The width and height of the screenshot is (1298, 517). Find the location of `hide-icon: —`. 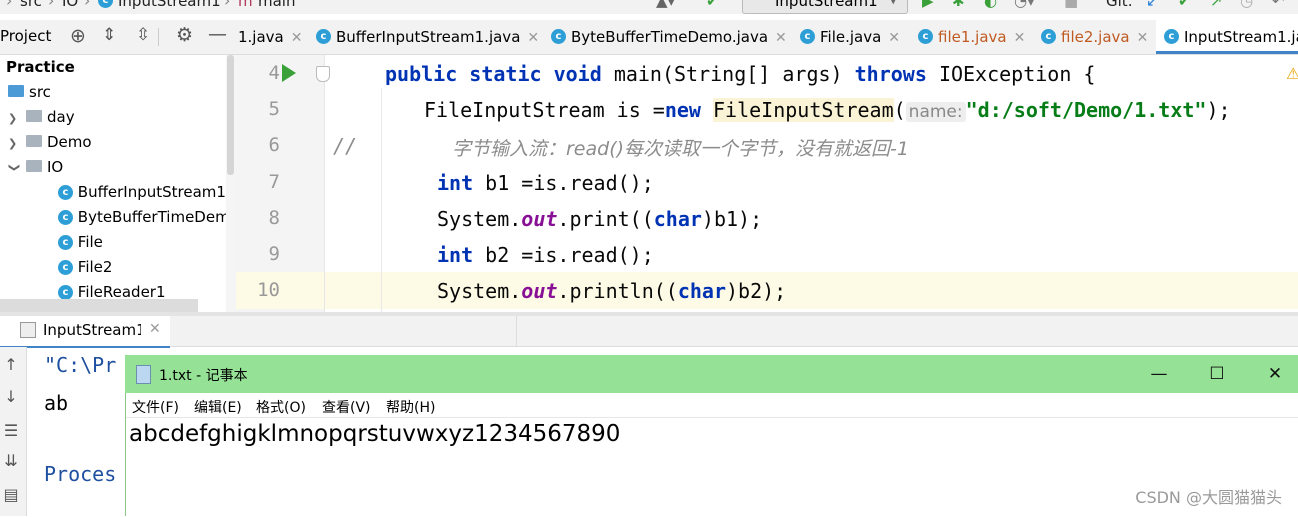

hide-icon: — is located at coordinates (217, 34).